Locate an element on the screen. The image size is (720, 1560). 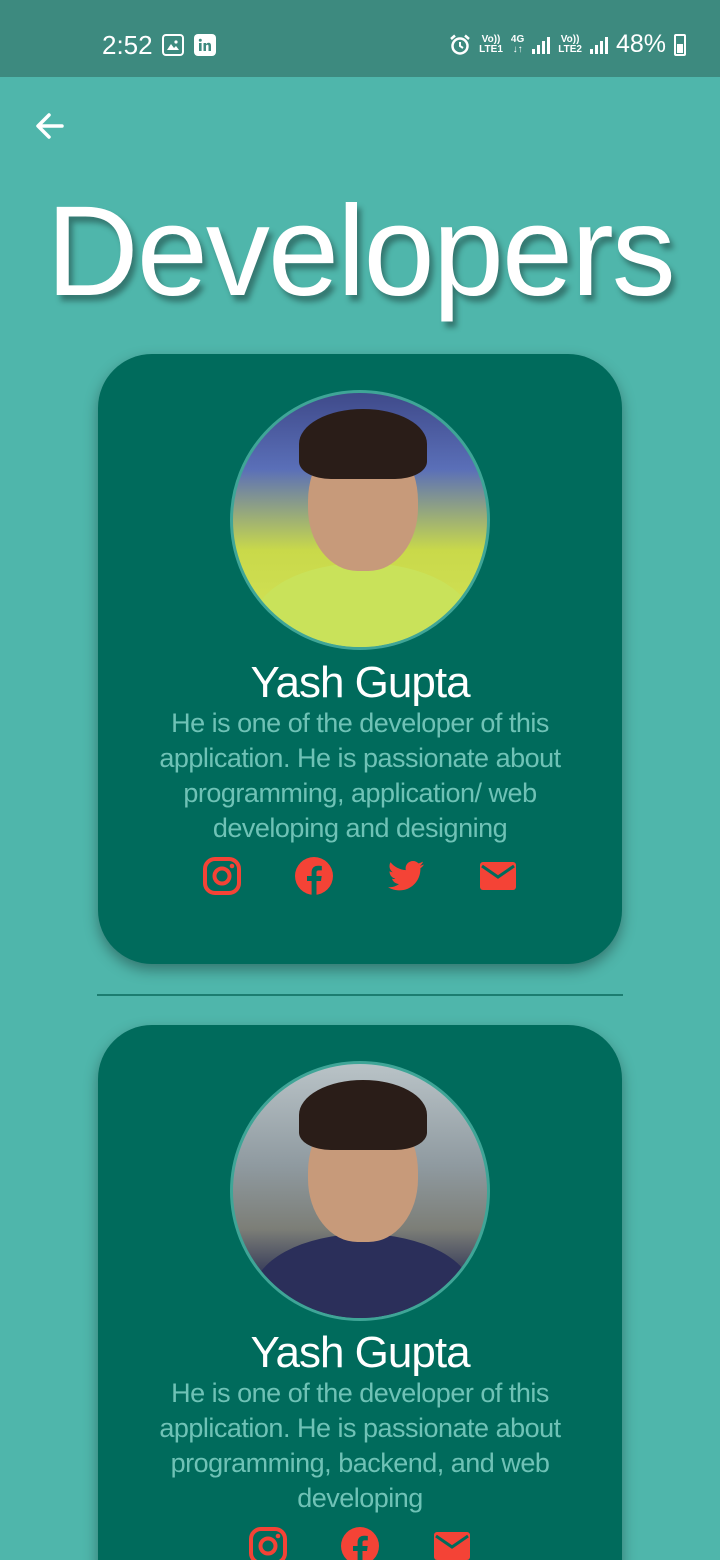
battery-icon is located at coordinates (680, 44).